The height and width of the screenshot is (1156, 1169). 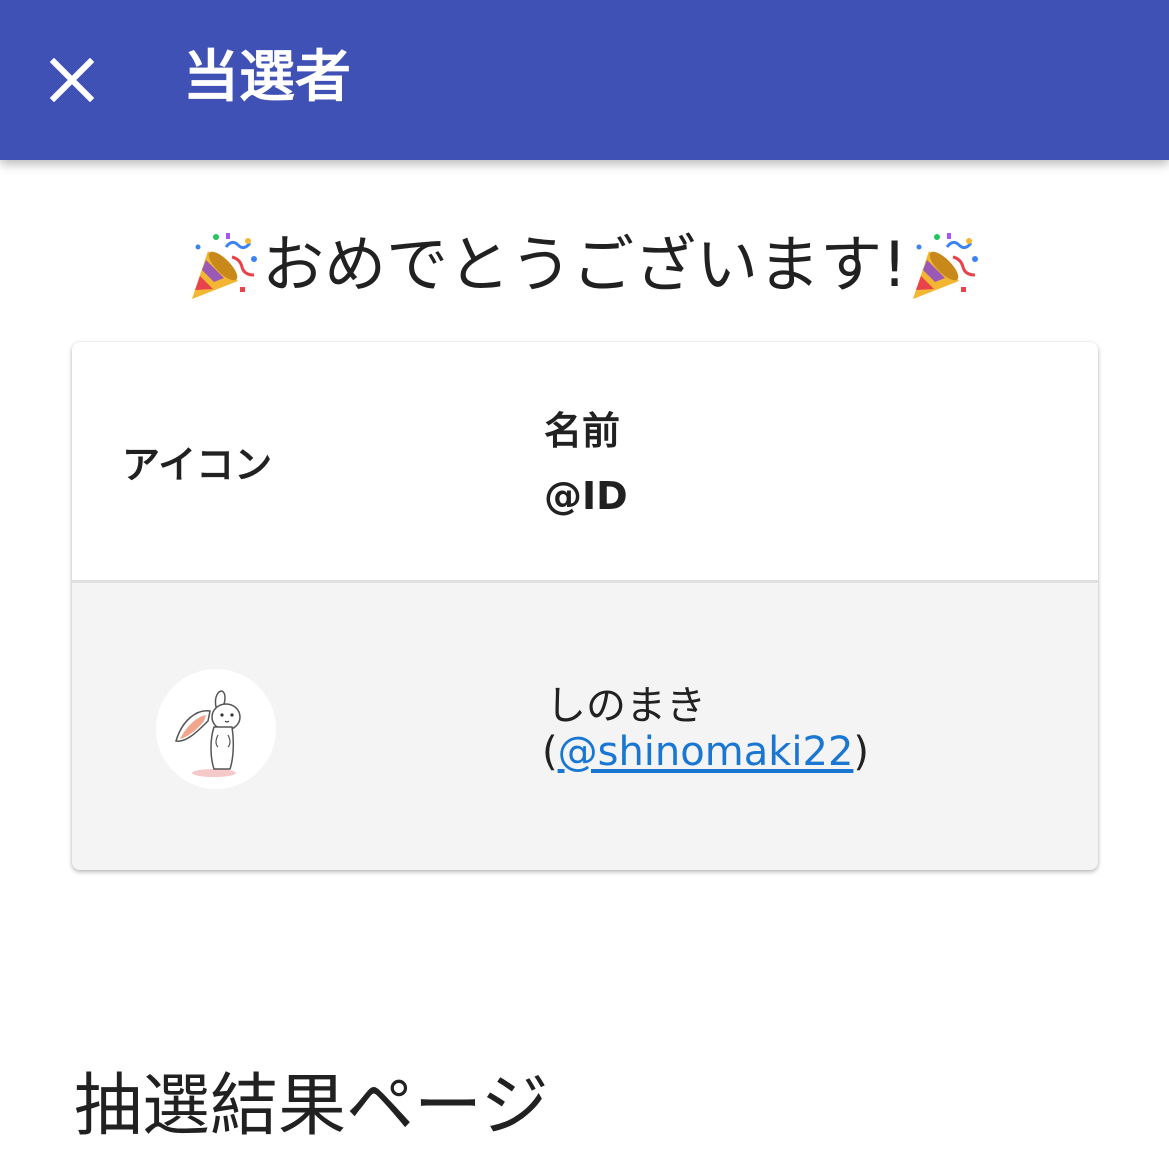 What do you see at coordinates (197, 465) in the screenshot?
I see `column-header-icon: アイコン` at bounding box center [197, 465].